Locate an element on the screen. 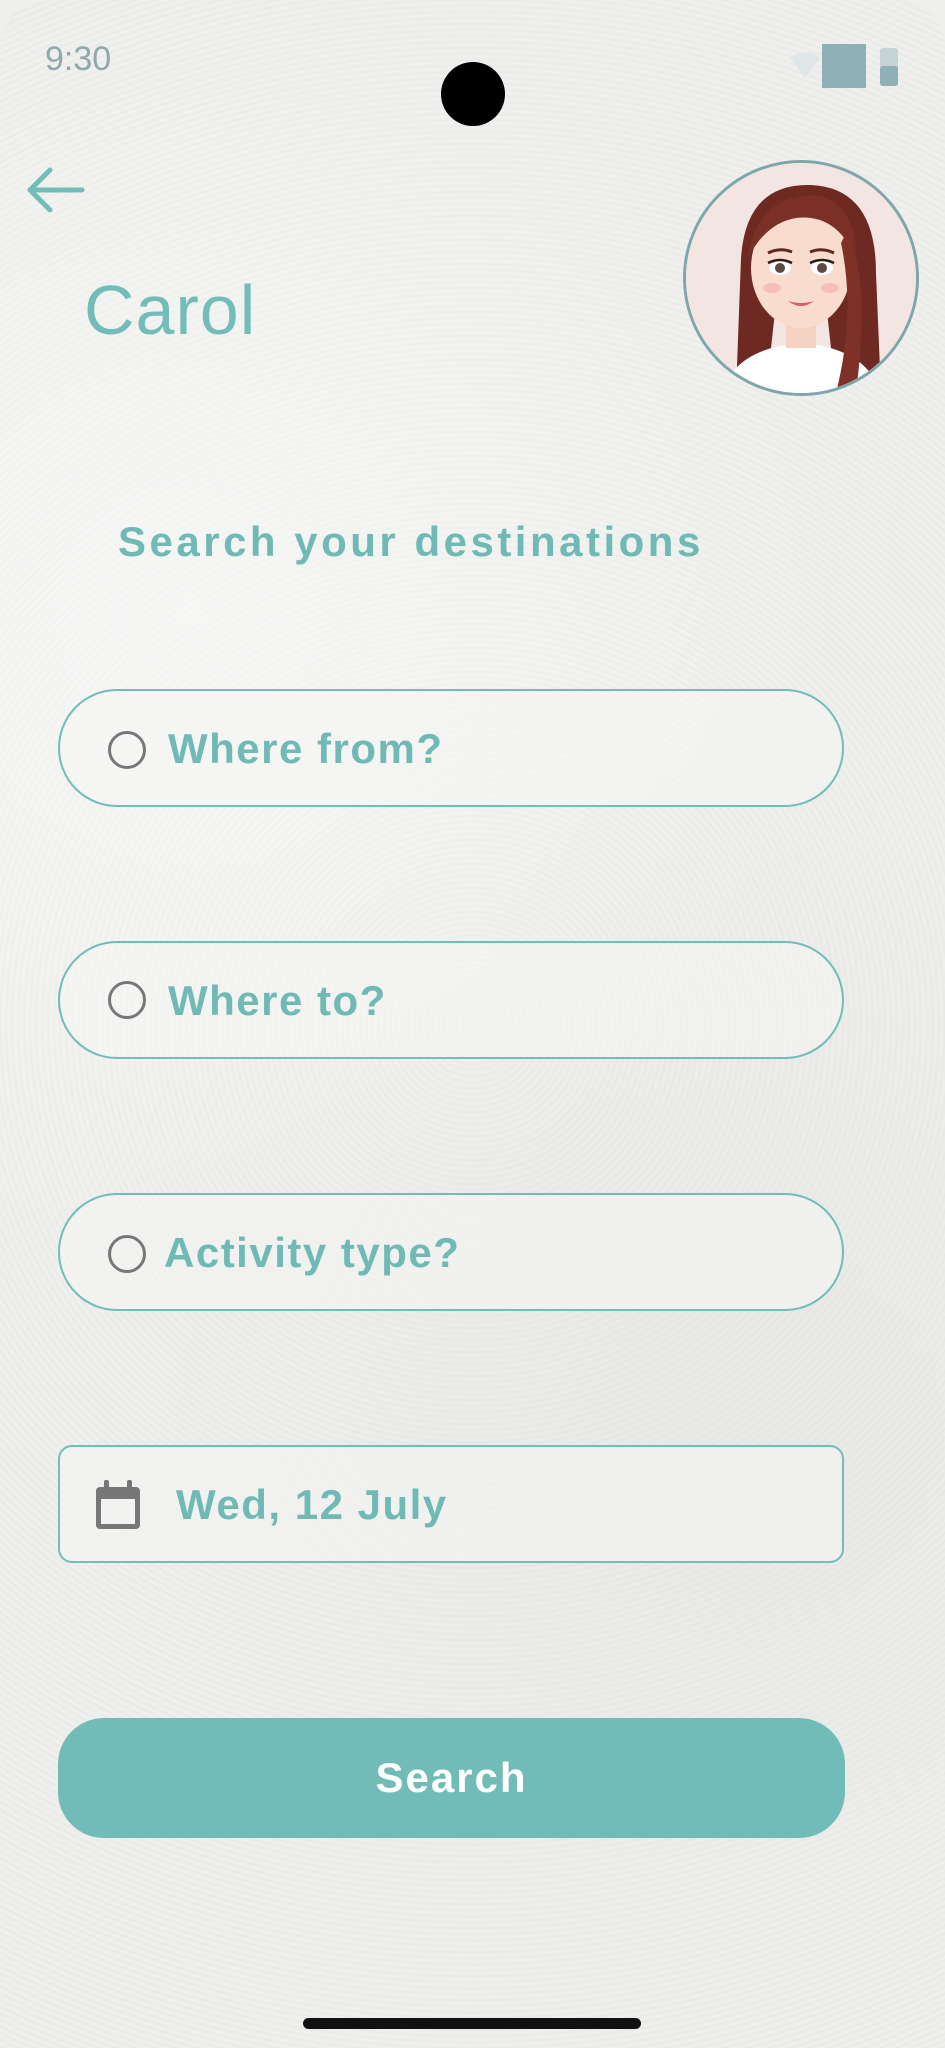 The width and height of the screenshot is (945, 2048). user-name: Carol is located at coordinates (170, 310).